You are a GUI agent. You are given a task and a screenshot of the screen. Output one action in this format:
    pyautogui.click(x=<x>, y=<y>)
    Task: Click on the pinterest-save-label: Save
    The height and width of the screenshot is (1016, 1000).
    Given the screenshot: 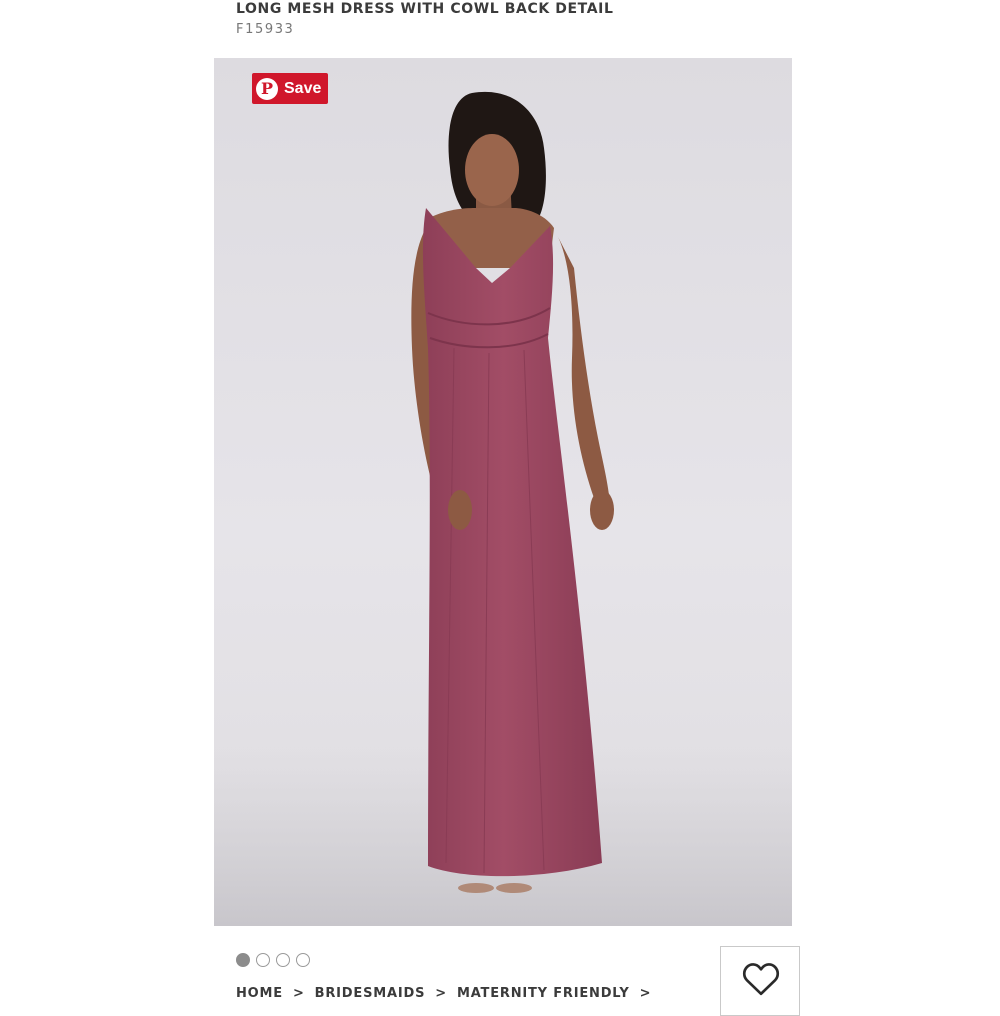 What is the action you would take?
    pyautogui.click(x=303, y=88)
    